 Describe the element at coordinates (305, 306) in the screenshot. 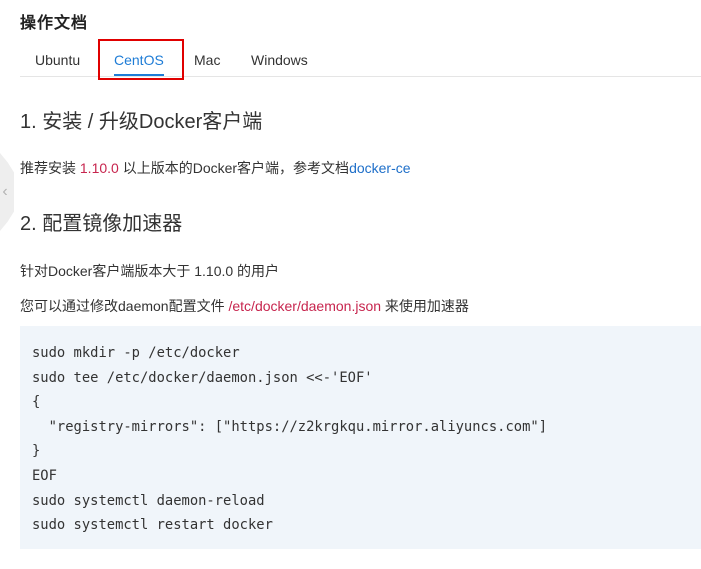

I see `daemon-json-path: /etc/docker/daemon.json` at that location.